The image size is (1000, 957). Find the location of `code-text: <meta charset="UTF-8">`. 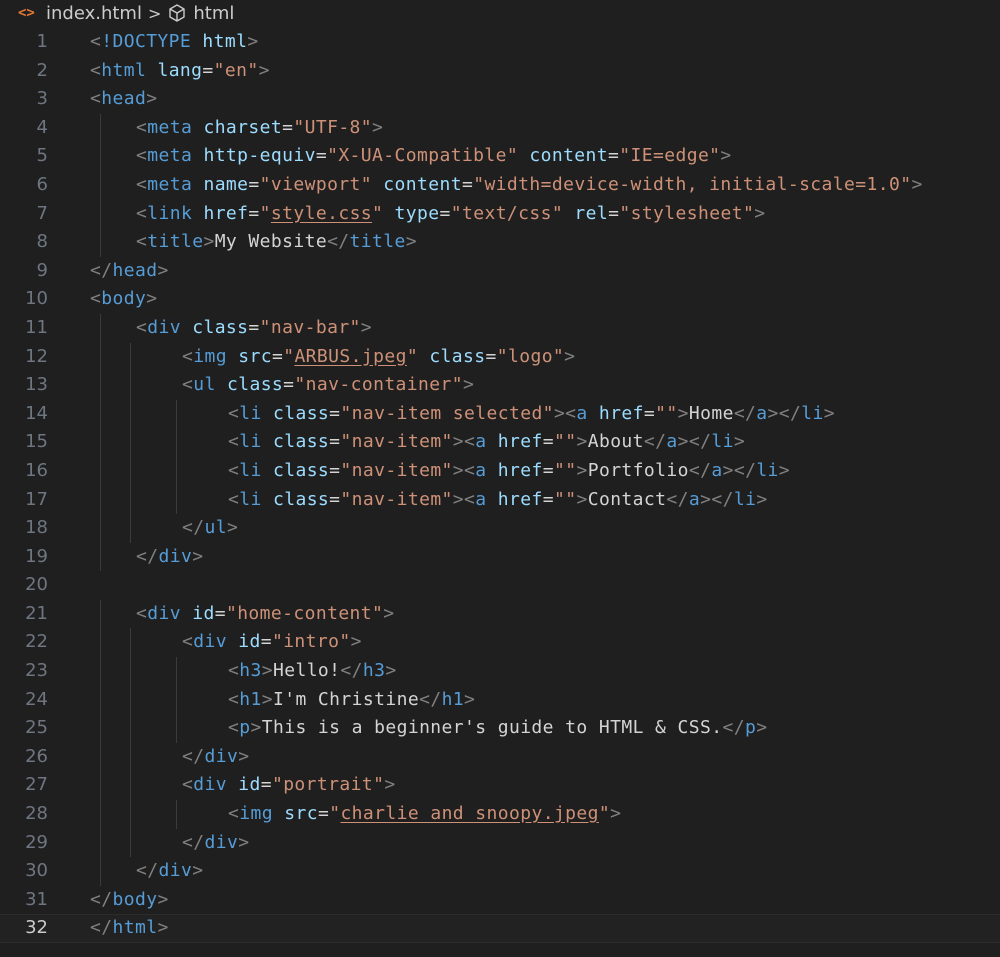

code-text: <meta charset="UTF-8"> is located at coordinates (259, 128).